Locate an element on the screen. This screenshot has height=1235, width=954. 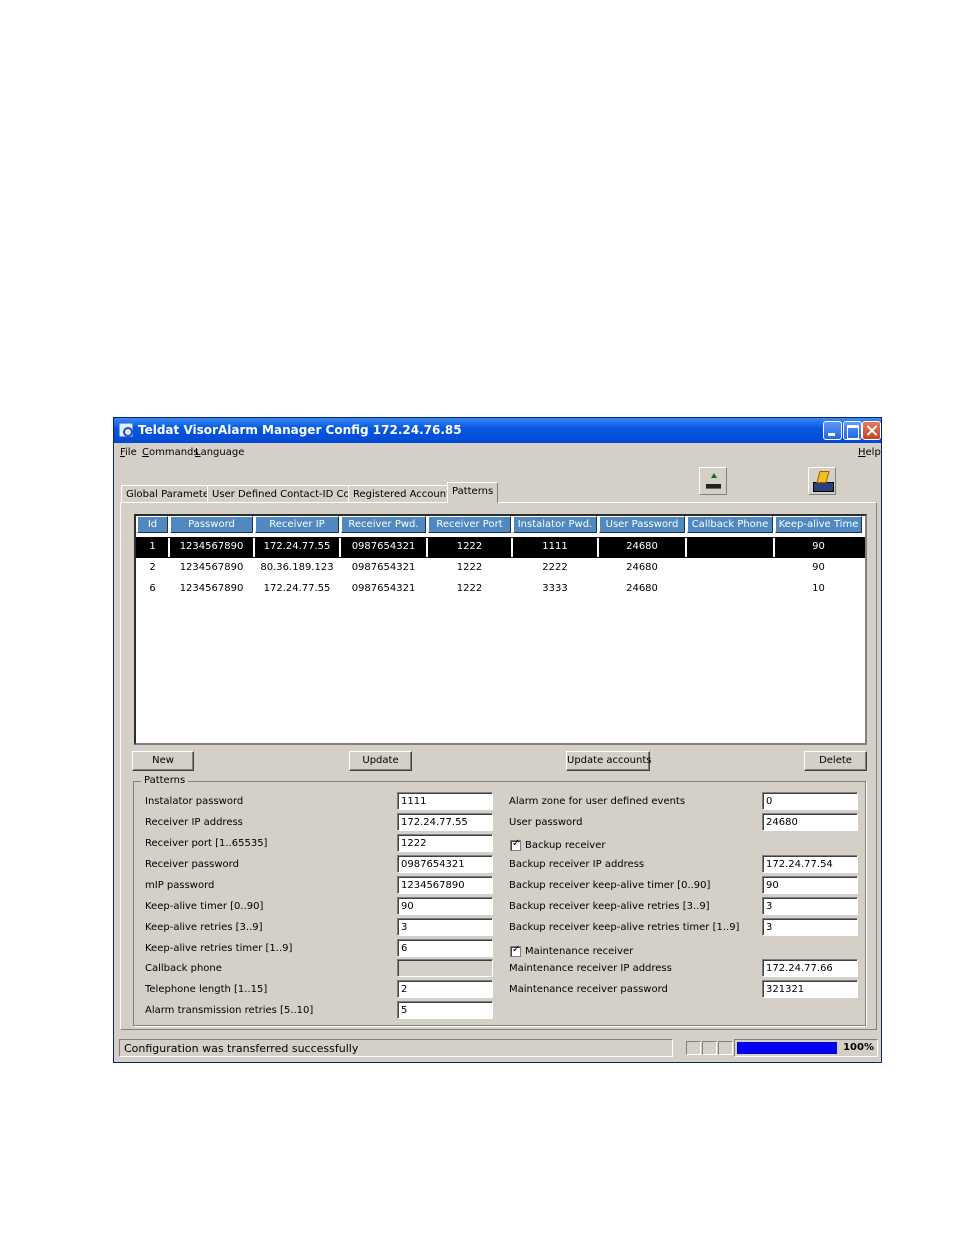
receiver-port-field: 1222 is located at coordinates (445, 843).